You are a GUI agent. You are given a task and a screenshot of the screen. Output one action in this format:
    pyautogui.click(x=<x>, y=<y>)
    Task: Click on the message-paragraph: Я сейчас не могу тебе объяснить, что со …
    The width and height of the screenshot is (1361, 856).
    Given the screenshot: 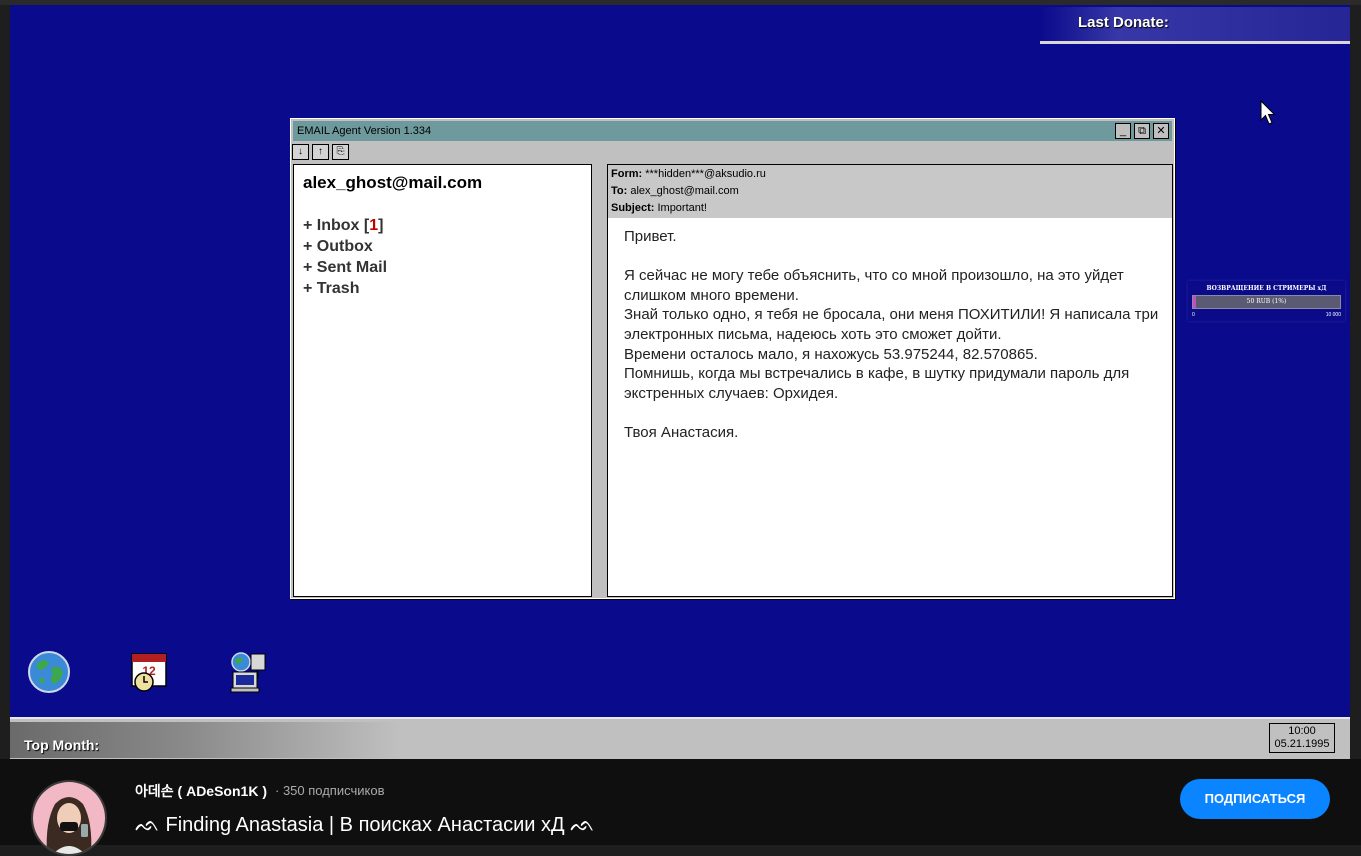 What is the action you would take?
    pyautogui.click(x=874, y=285)
    